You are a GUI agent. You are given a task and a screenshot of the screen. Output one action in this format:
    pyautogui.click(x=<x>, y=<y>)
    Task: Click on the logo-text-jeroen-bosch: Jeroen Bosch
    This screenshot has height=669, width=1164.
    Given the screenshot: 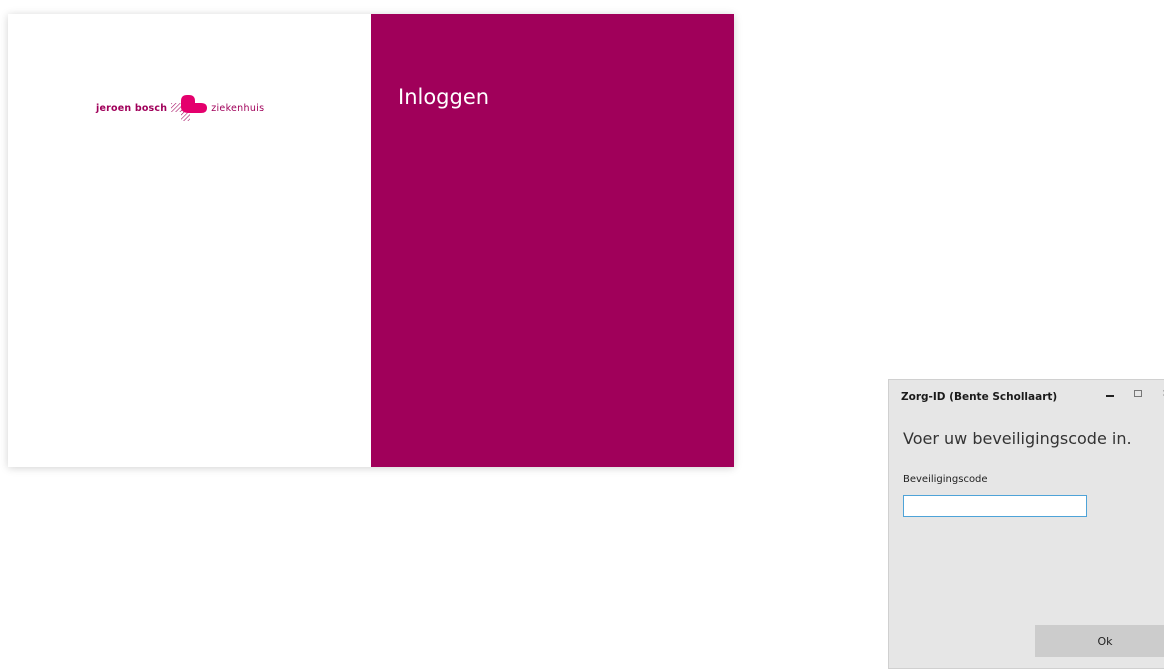 What is the action you would take?
    pyautogui.click(x=132, y=108)
    